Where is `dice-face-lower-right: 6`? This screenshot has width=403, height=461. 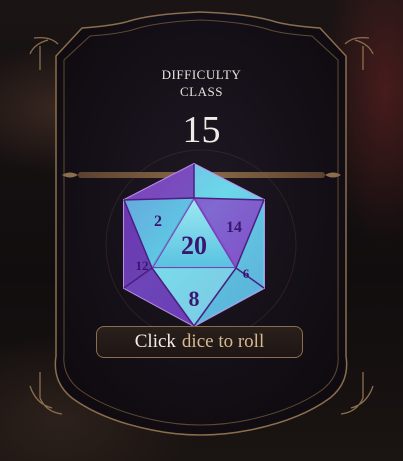 dice-face-lower-right: 6 is located at coordinates (246, 273).